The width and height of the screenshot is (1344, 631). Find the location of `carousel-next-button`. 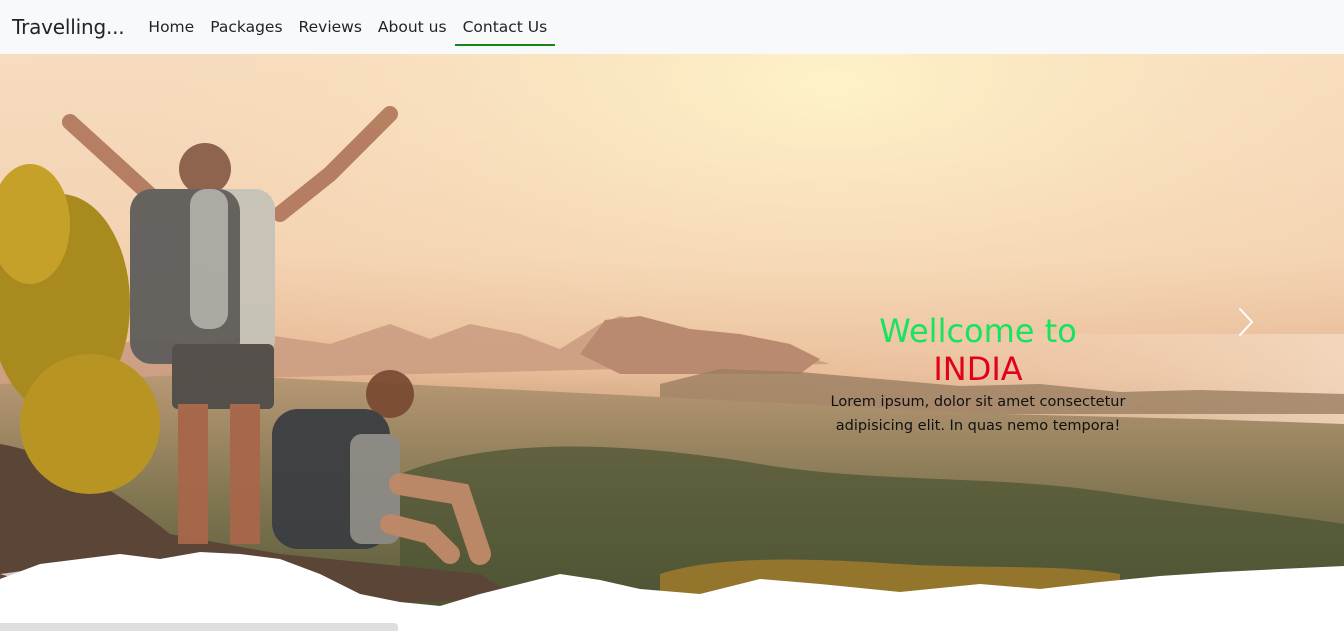

carousel-next-button is located at coordinates (1246, 322).